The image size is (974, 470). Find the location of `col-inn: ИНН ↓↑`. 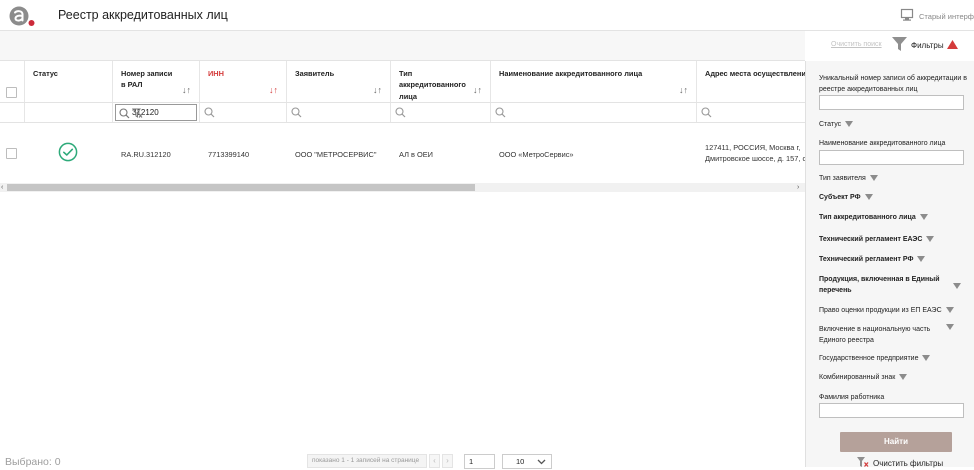

col-inn: ИНН ↓↑ is located at coordinates (243, 81).